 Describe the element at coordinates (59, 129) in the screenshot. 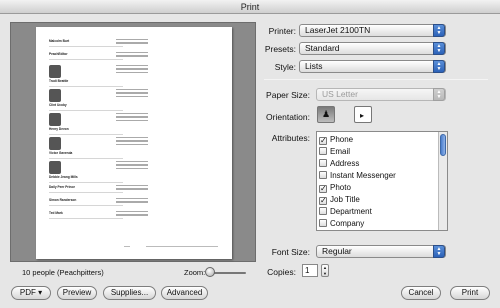

I see `preview-entry-name: Henry Devon` at that location.